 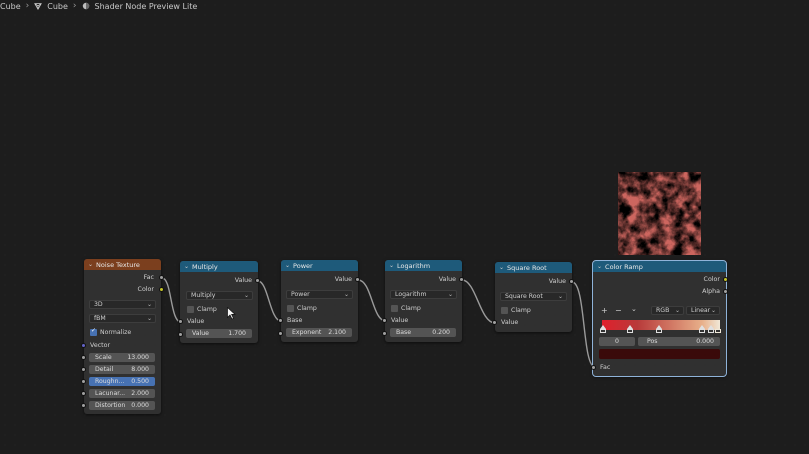 I want to click on input-base-label: Base, so click(x=295, y=320).